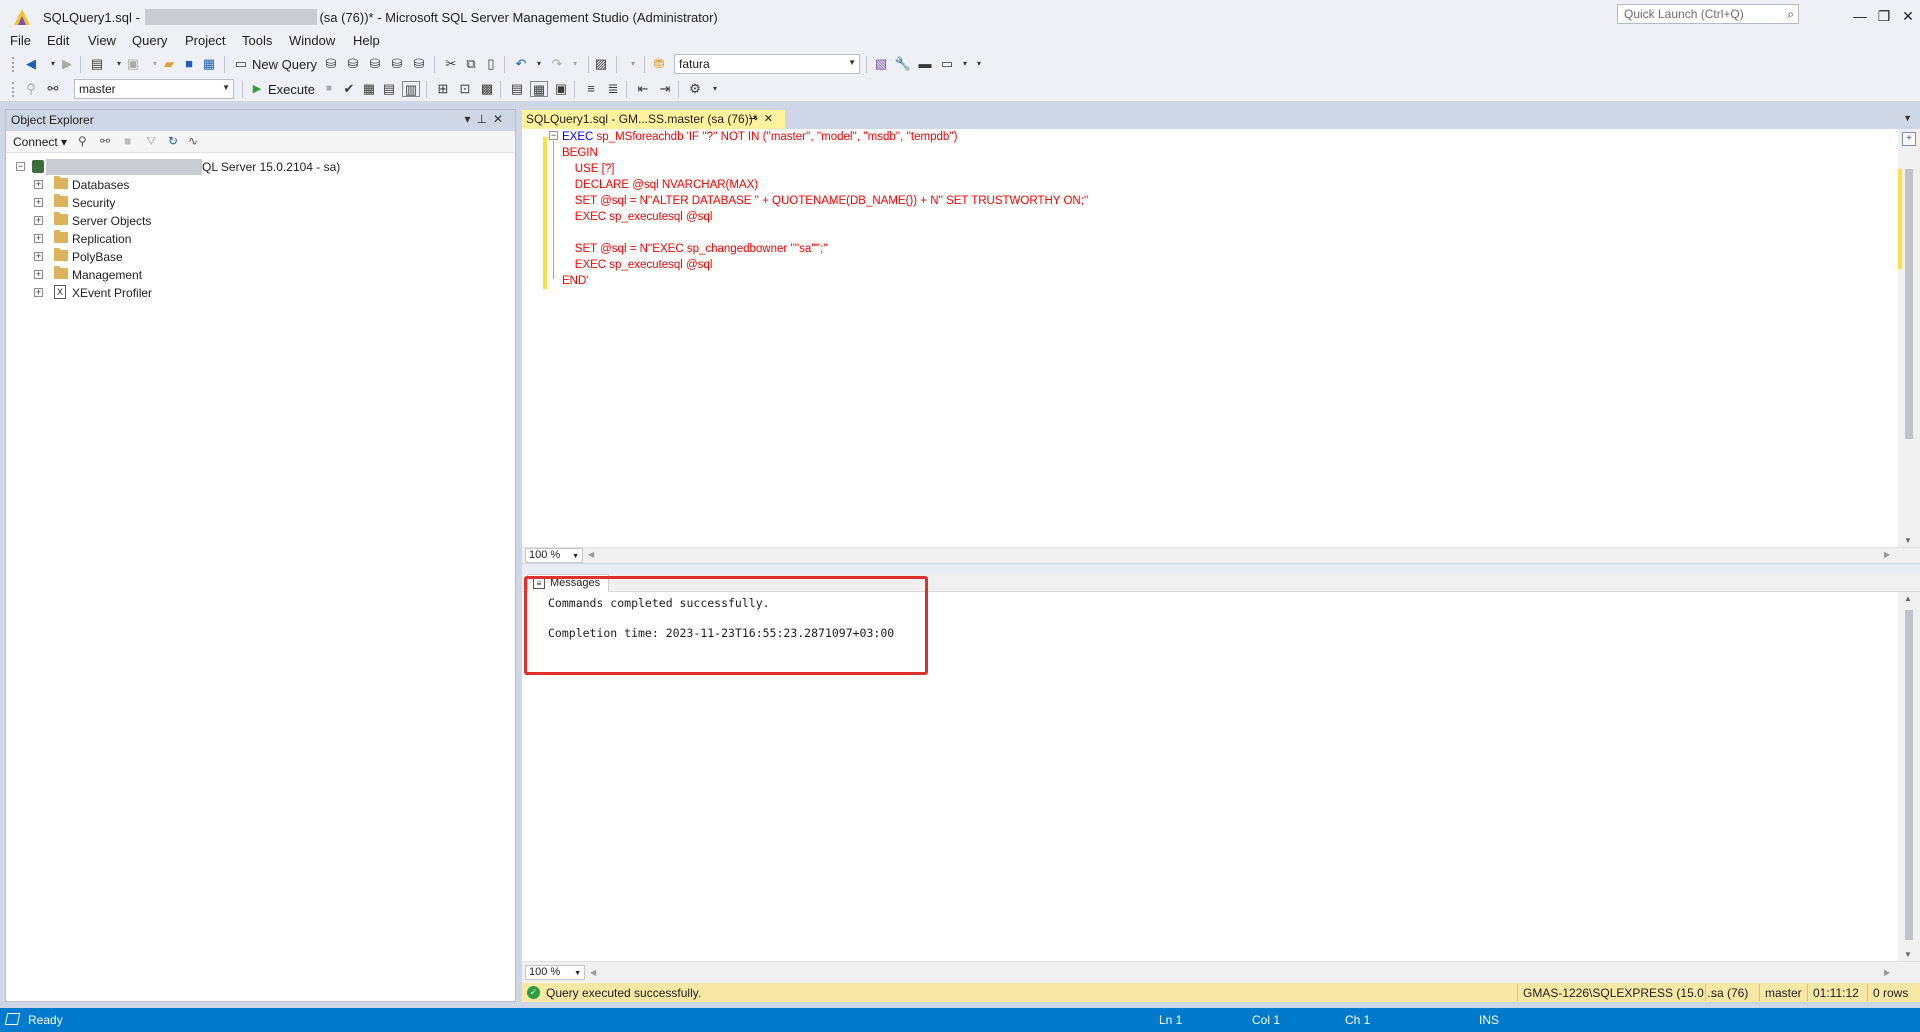 This screenshot has width=1920, height=1032. What do you see at coordinates (353, 64) in the screenshot?
I see `analysis-mdx-query-icon: ⛁` at bounding box center [353, 64].